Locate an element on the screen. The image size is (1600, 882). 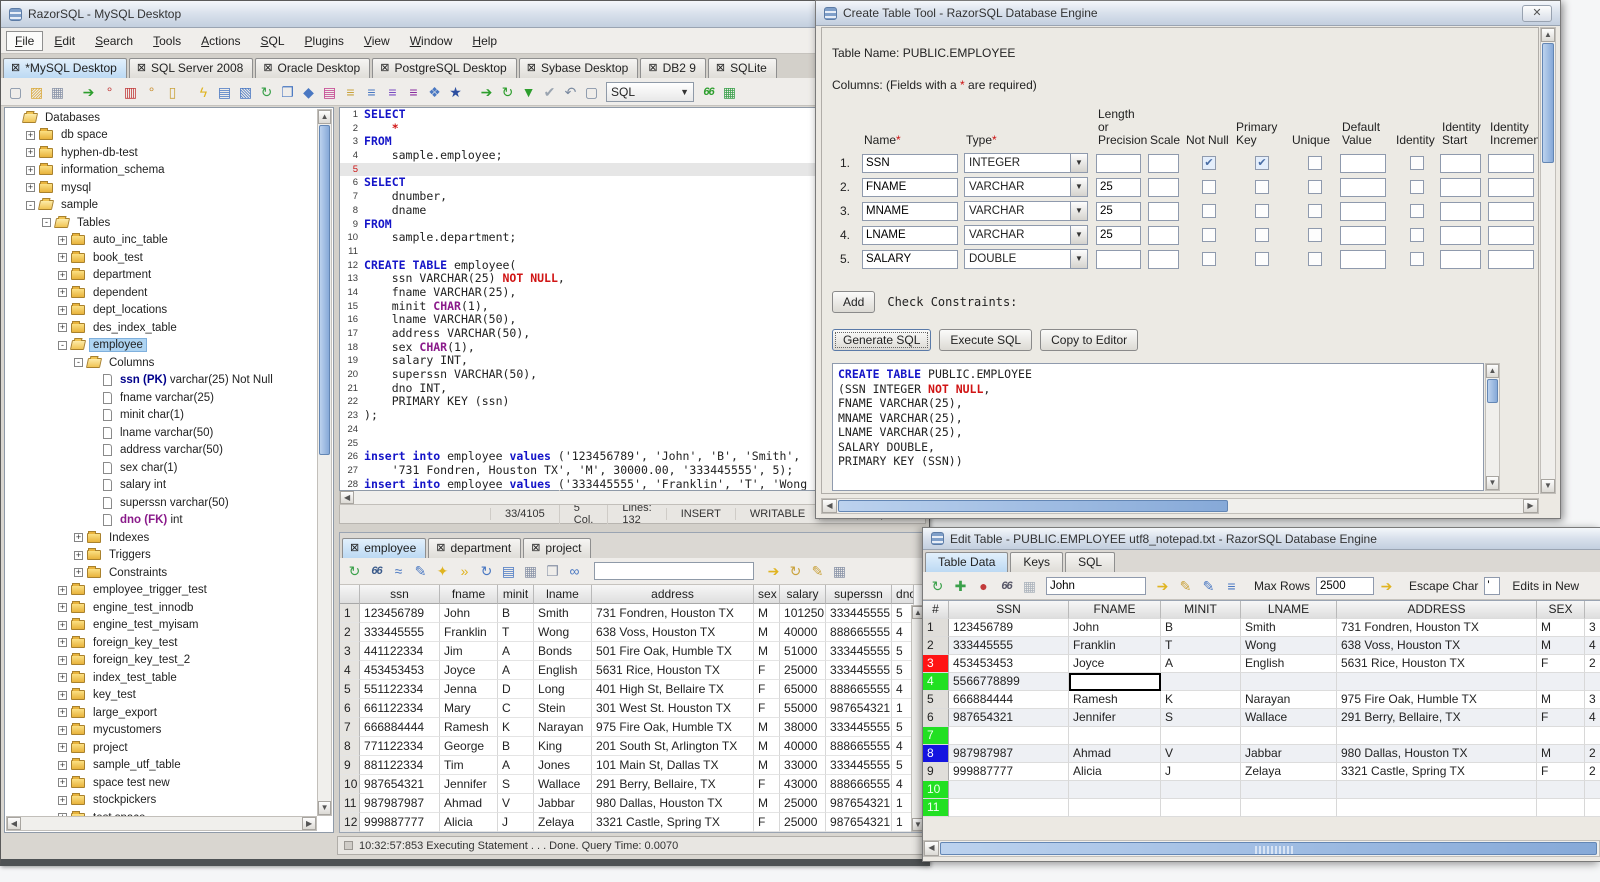
preview-vertical-scrollbar: ▲ ▼ is located at coordinates (1492, 427).